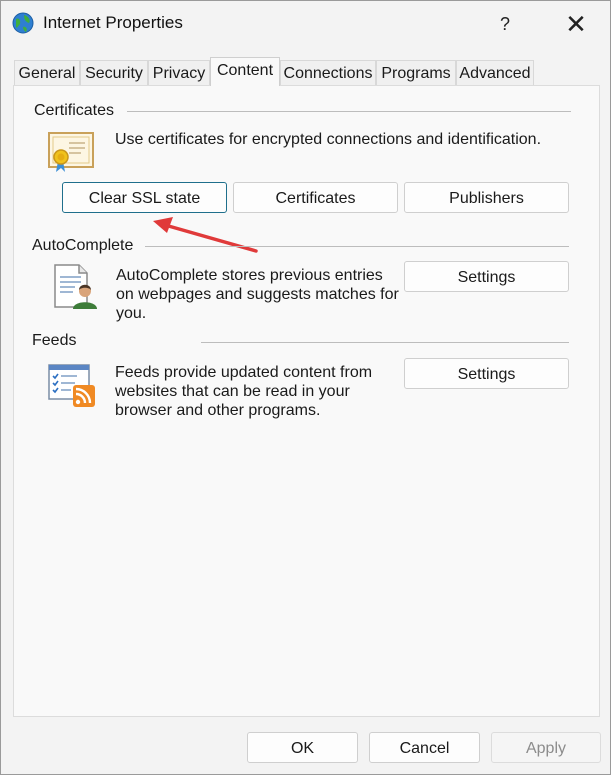 The image size is (611, 775). Describe the element at coordinates (218, 410) in the screenshot. I see `feeds-description-line-3: browser and other programs.` at that location.